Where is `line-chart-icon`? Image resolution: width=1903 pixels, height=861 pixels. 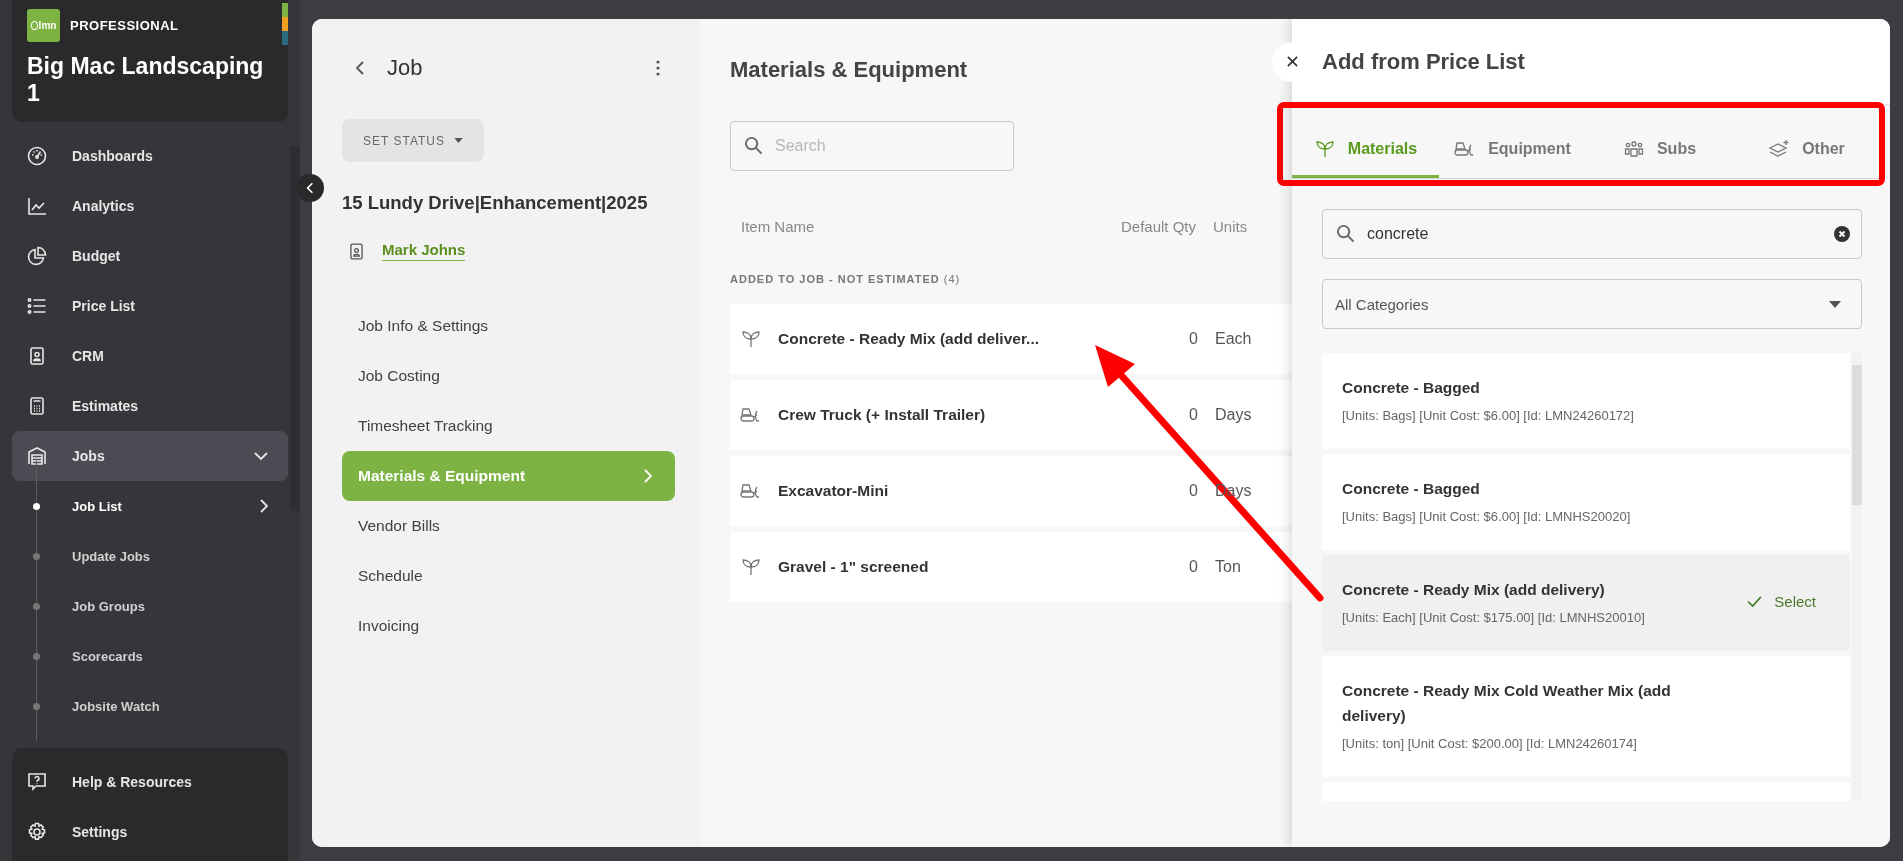 line-chart-icon is located at coordinates (37, 206).